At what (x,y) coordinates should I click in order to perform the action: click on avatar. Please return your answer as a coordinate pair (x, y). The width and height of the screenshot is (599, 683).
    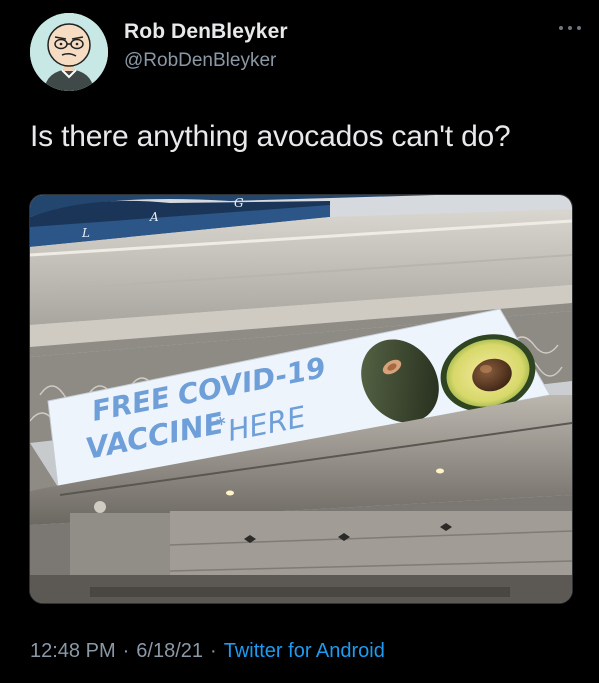
    Looking at the image, I should click on (69, 52).